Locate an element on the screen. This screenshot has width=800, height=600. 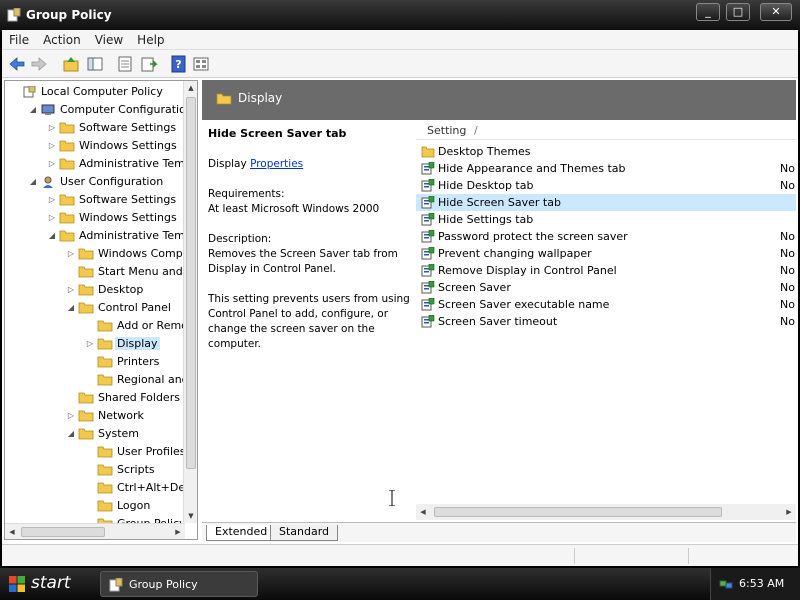
tree-item-label: User Profiles is located at coordinates (151, 451).